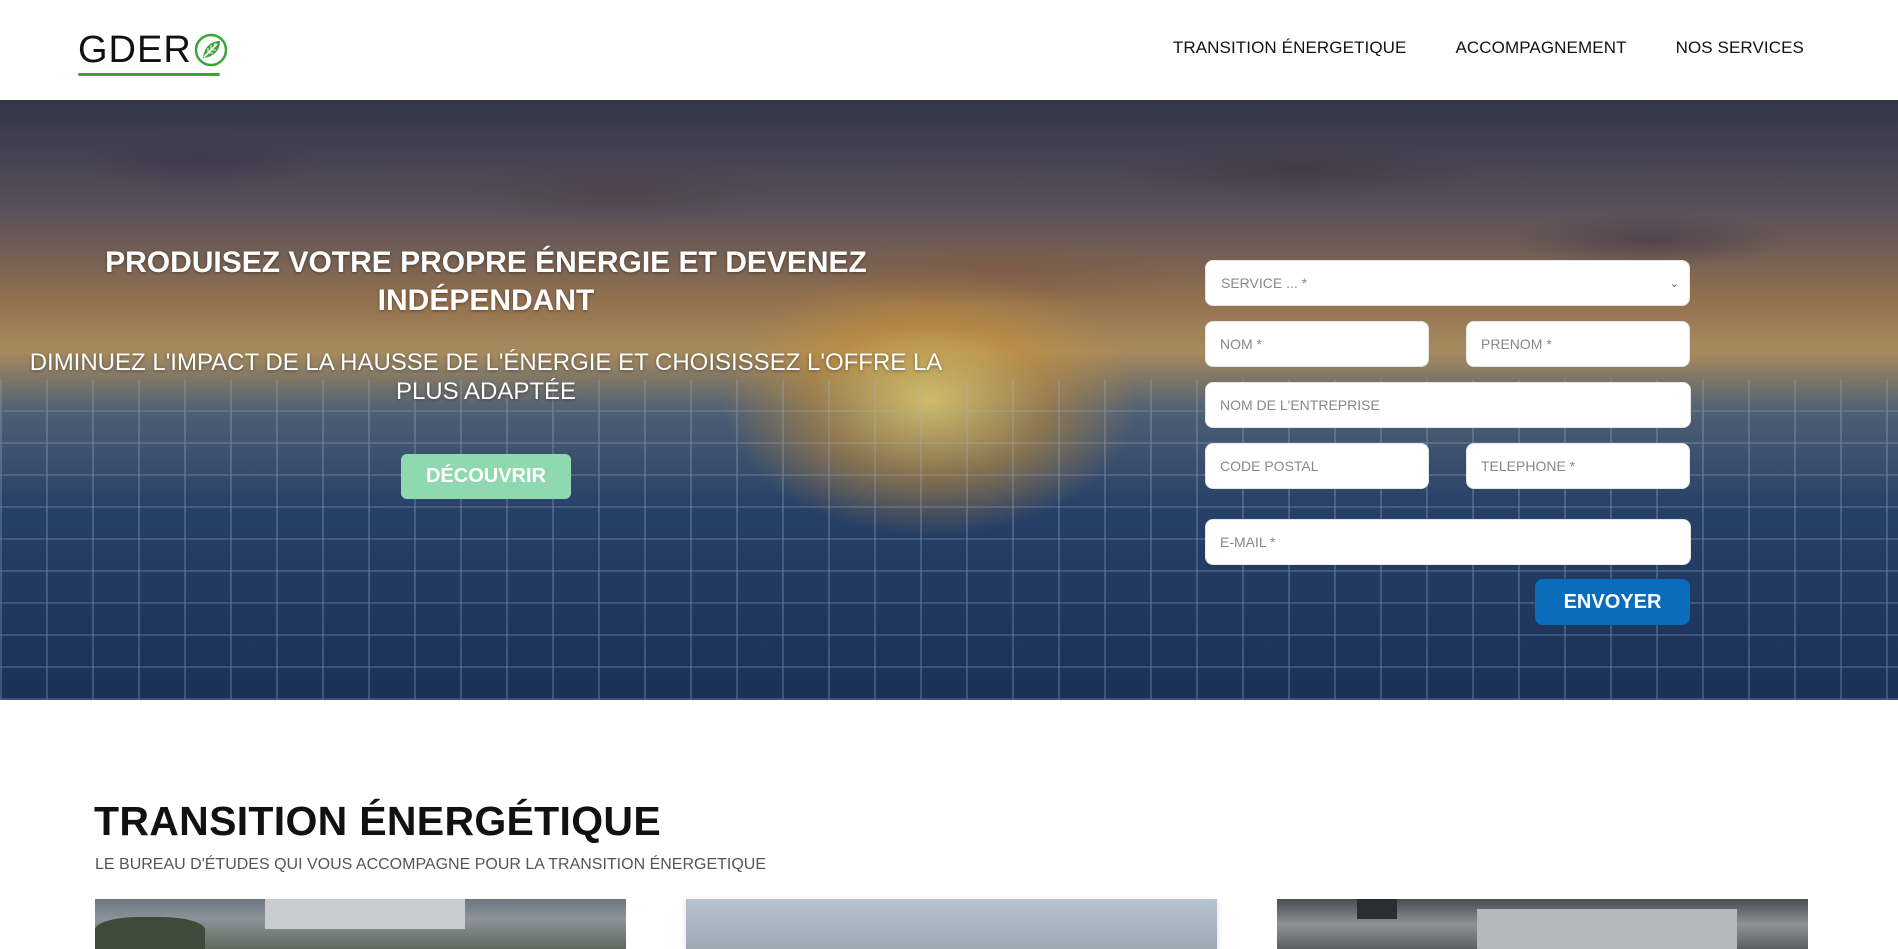 The height and width of the screenshot is (949, 1898). Describe the element at coordinates (1540, 48) in the screenshot. I see `nav-accompagnement: ACCOMPAGNEMENT` at that location.